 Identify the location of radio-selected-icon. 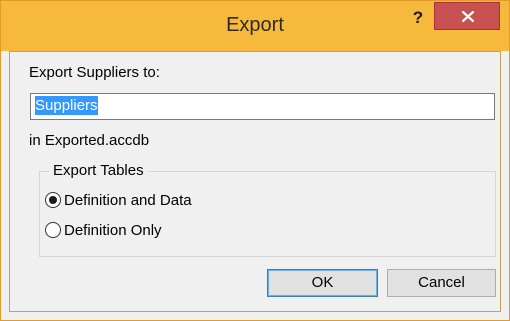
(53, 200).